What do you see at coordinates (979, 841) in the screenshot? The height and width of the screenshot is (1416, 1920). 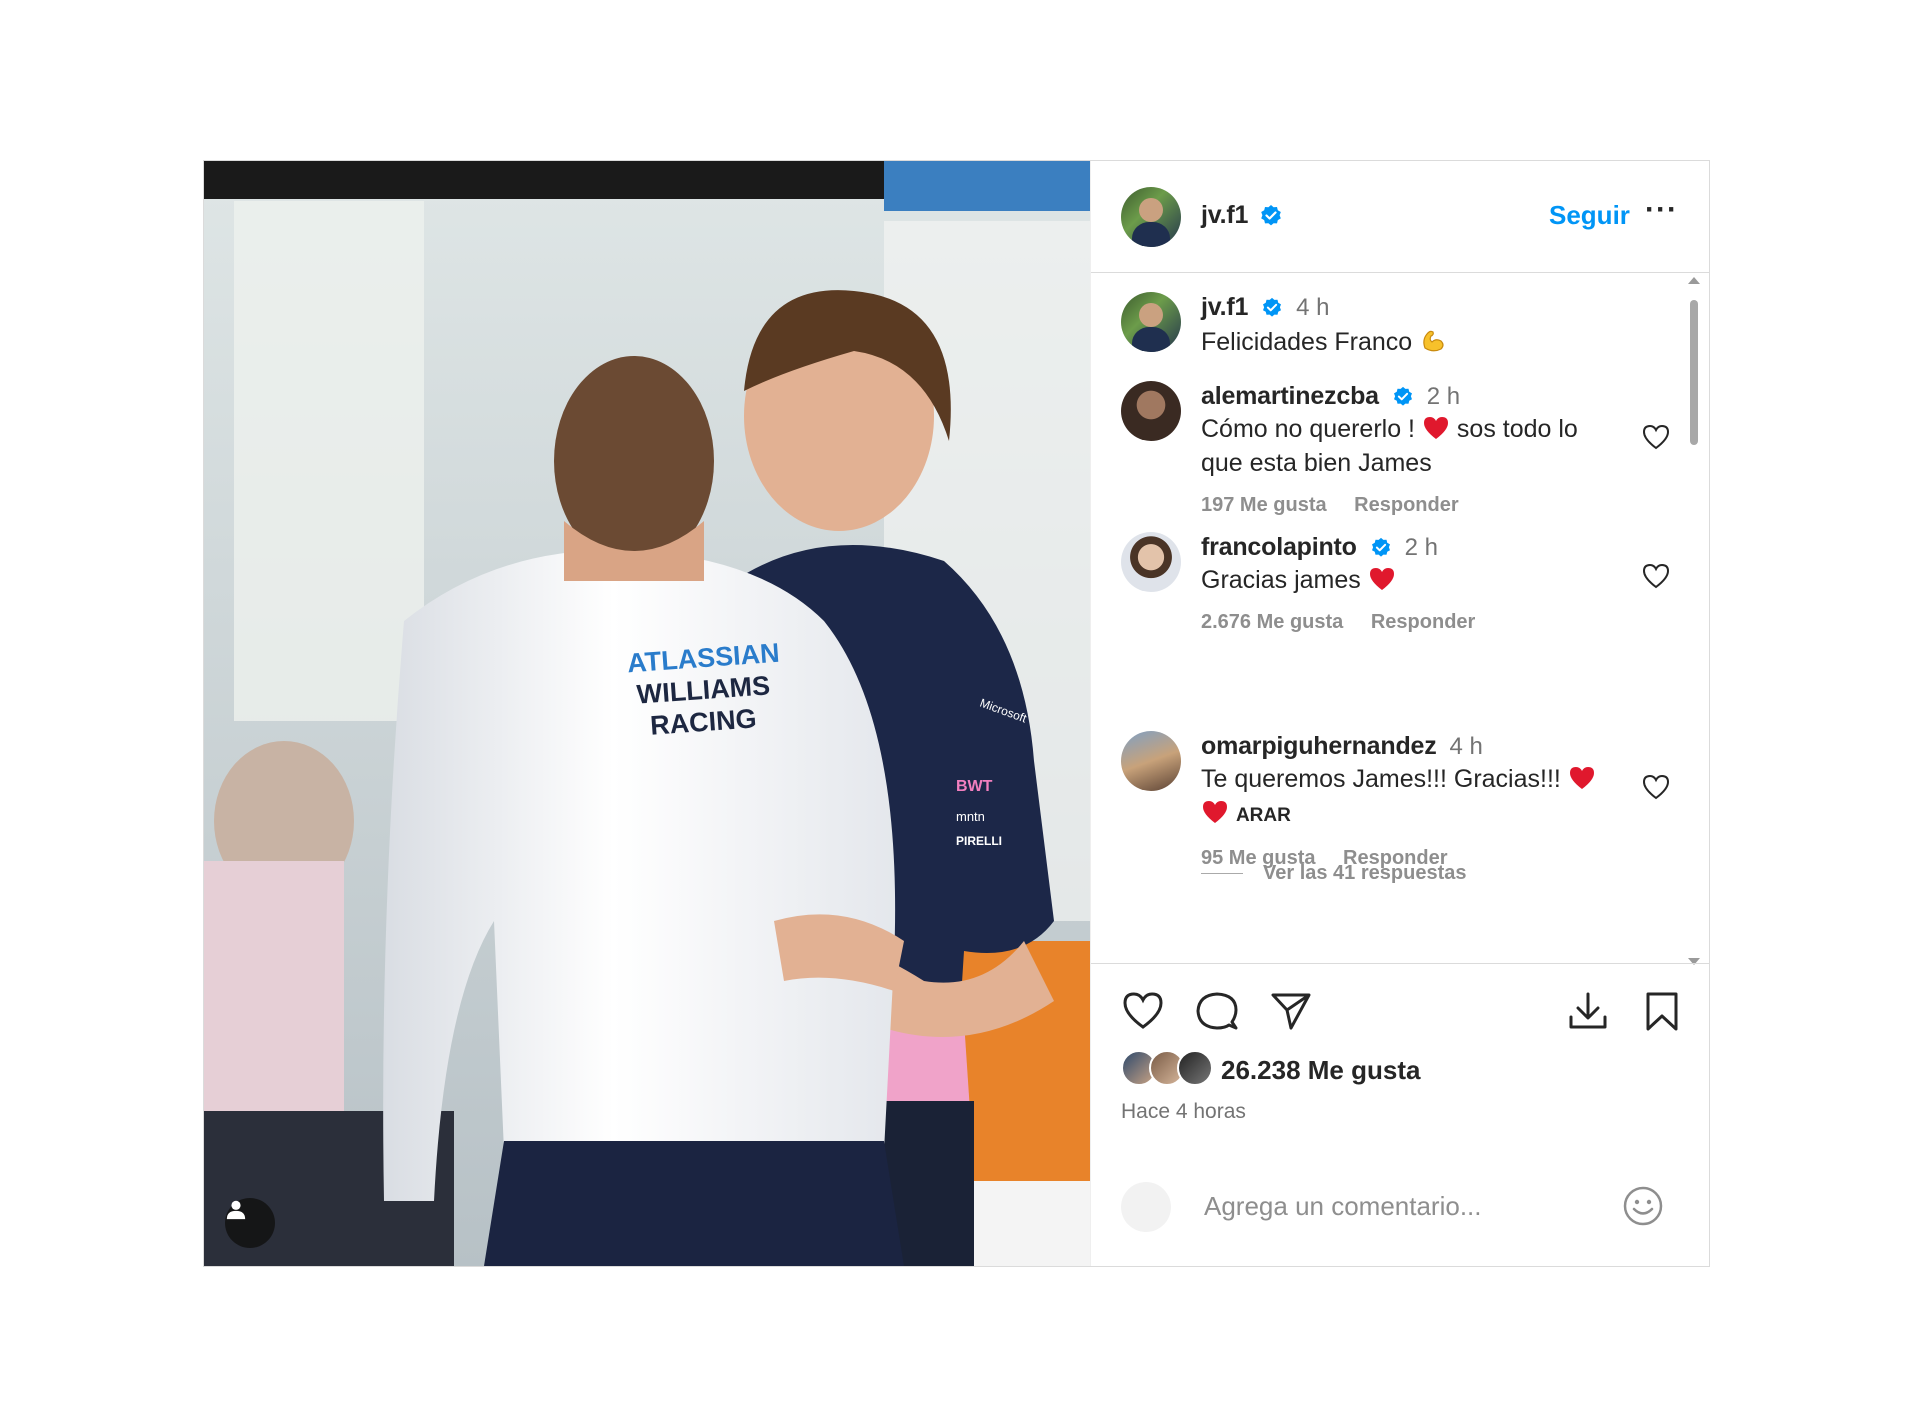 I see `svg-text: PIRELLI` at bounding box center [979, 841].